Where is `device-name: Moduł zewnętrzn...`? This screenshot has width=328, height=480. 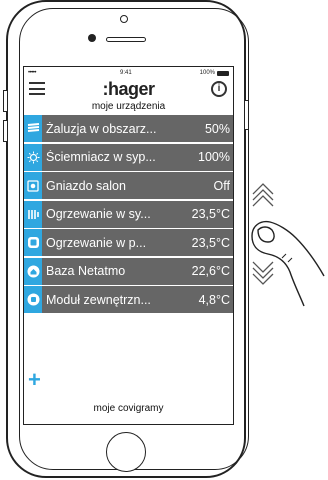
device-name: Moduł zewnętrzn... is located at coordinates (98, 299).